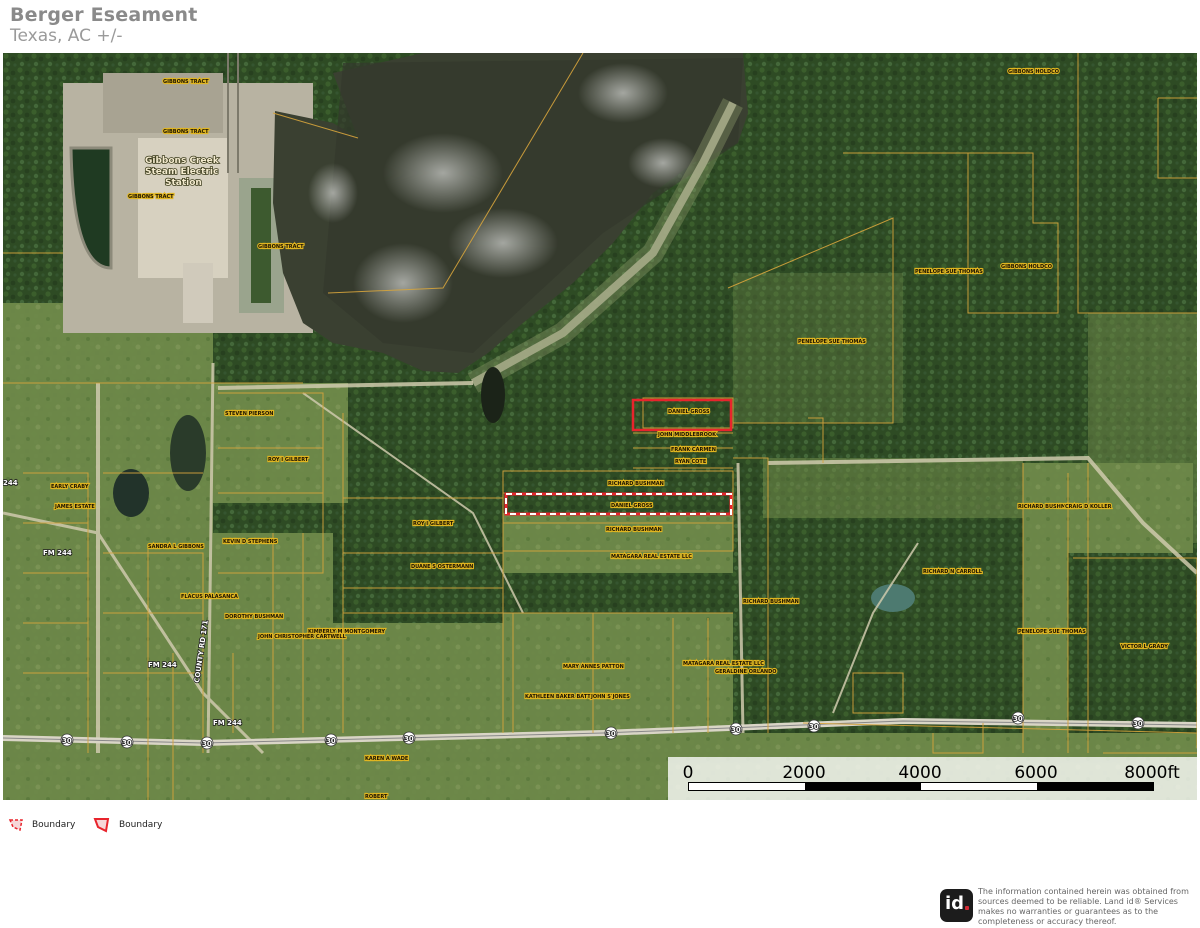 This screenshot has height=928, width=1200. Describe the element at coordinates (1152, 773) in the screenshot. I see `scale-label-8000ft: 8000ft` at that location.